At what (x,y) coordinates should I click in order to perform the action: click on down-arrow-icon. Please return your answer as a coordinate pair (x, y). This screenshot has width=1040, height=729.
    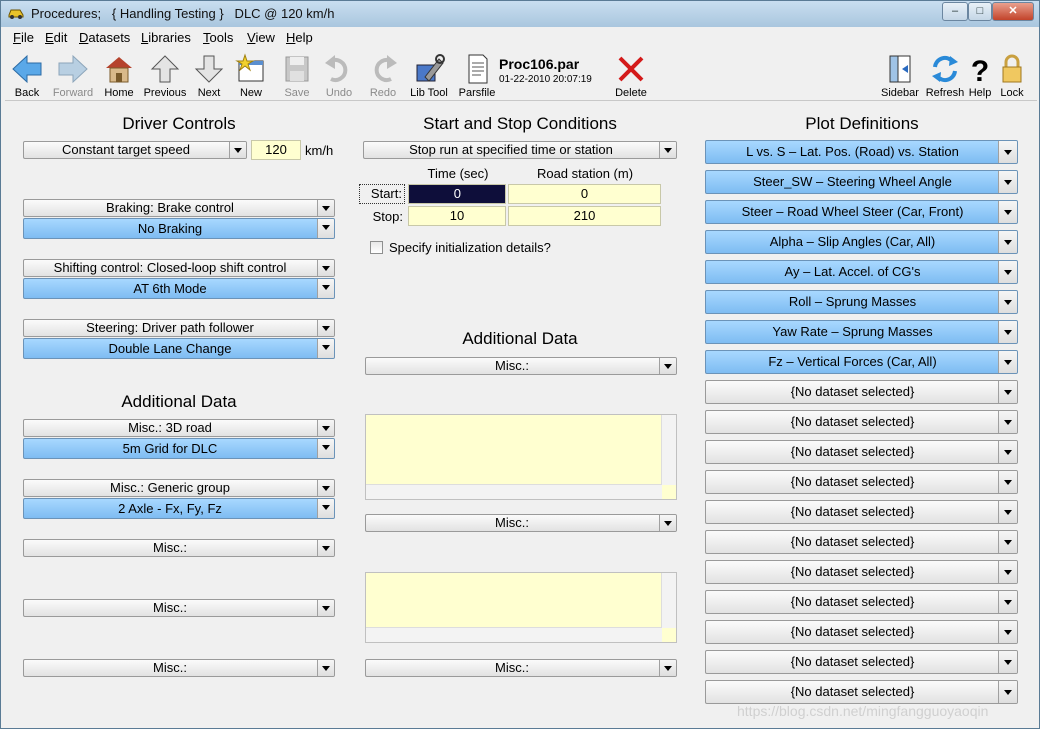
    Looking at the image, I should click on (209, 69).